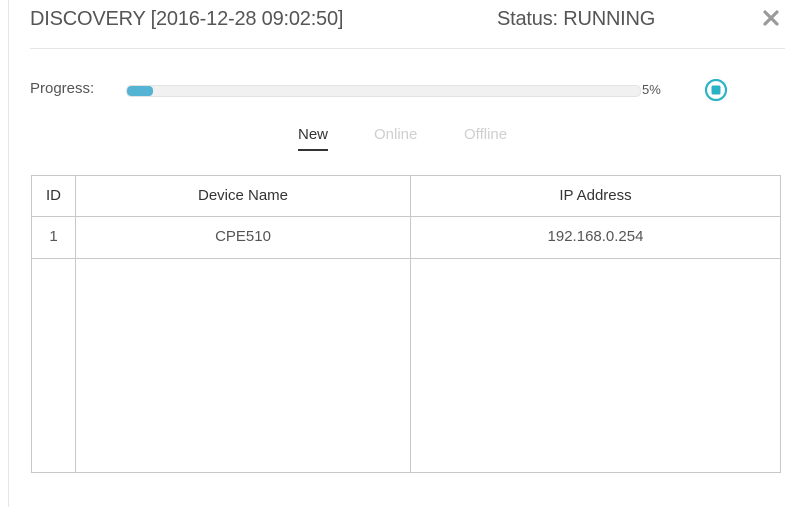 The width and height of the screenshot is (787, 507). Describe the element at coordinates (243, 195) in the screenshot. I see `column-header-device-name: Device Name` at that location.